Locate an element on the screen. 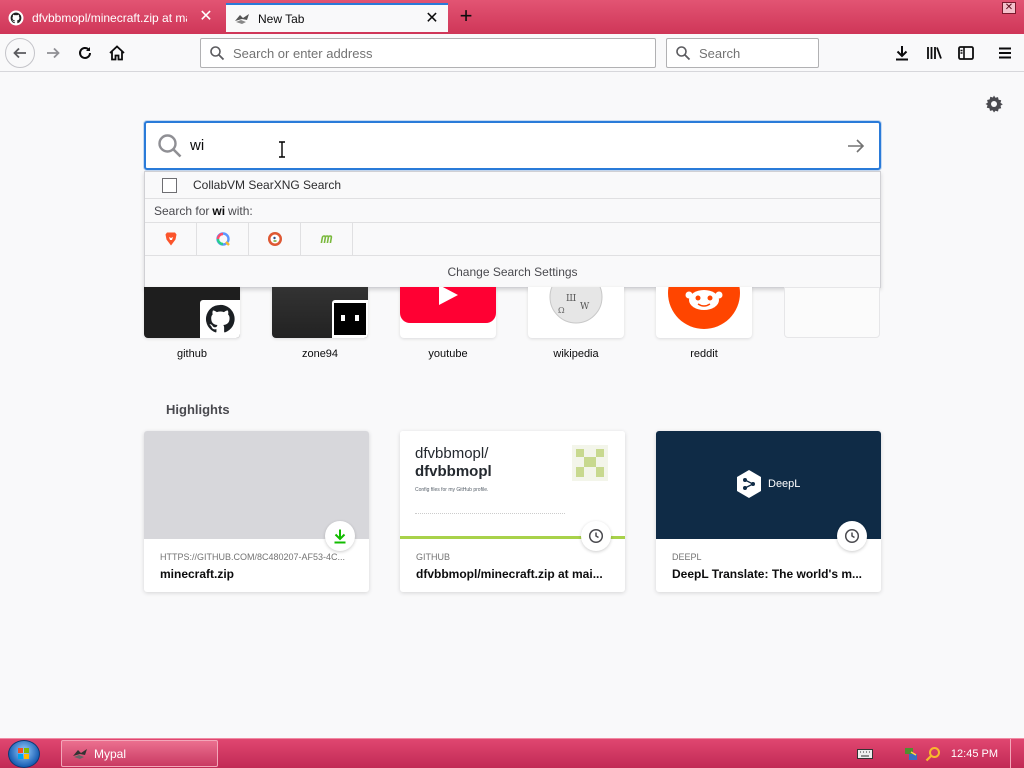 The width and height of the screenshot is (1024, 768). taskbar: Mypal 12:45 PM is located at coordinates (512, 753).